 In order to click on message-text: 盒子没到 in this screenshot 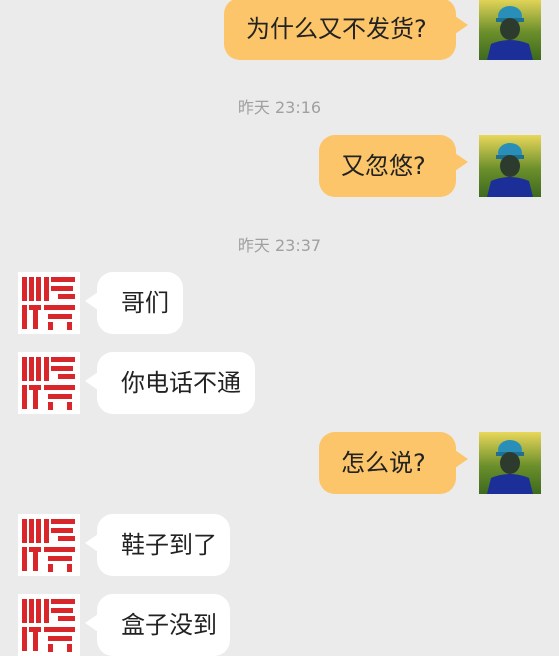, I will do `click(169, 625)`.